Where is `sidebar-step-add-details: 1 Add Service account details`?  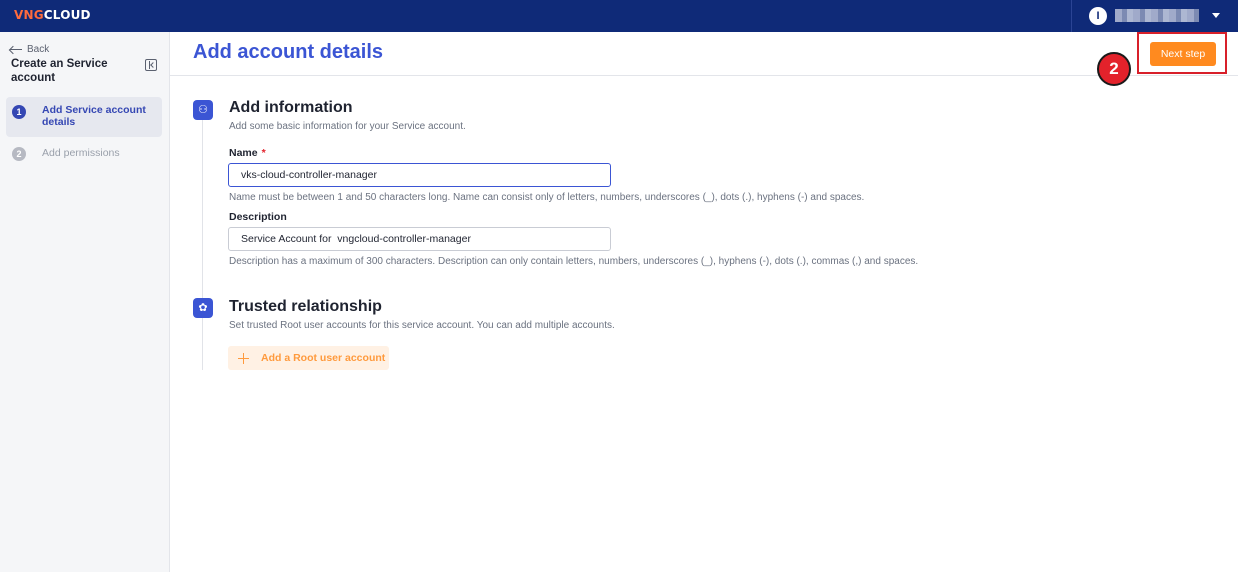 sidebar-step-add-details: 1 Add Service account details is located at coordinates (84, 117).